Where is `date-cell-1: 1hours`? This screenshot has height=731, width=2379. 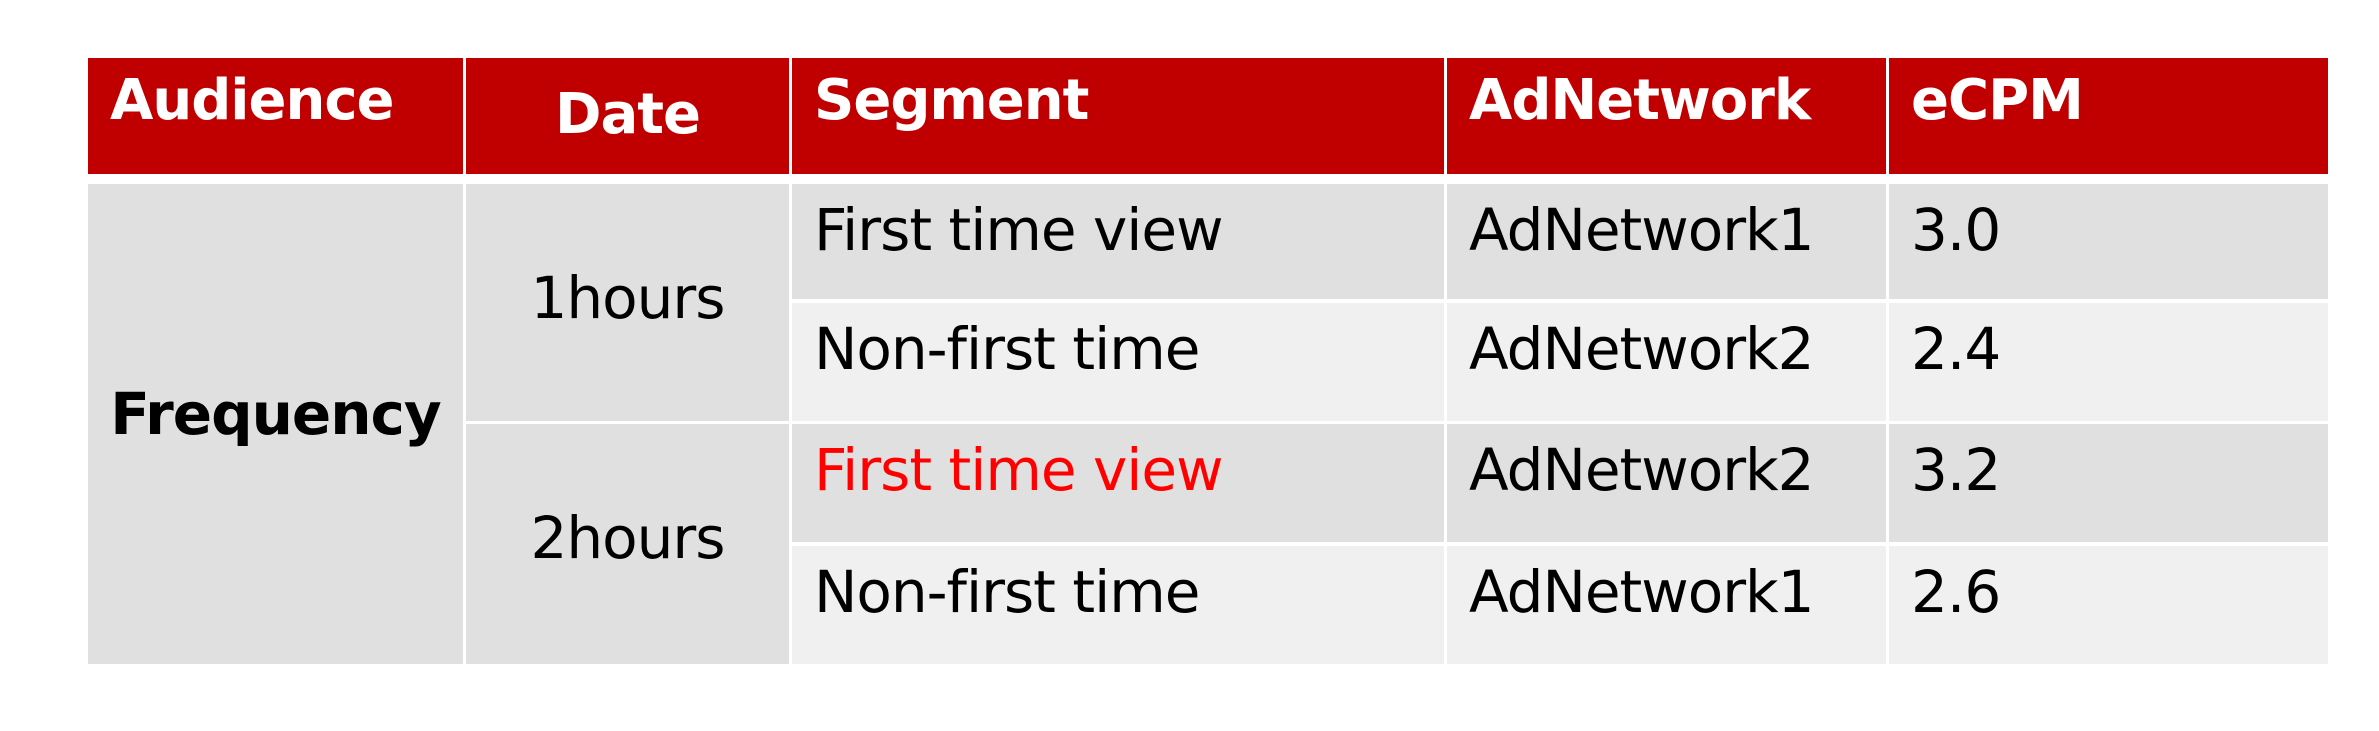
date-cell-1: 1hours is located at coordinates (627, 302).